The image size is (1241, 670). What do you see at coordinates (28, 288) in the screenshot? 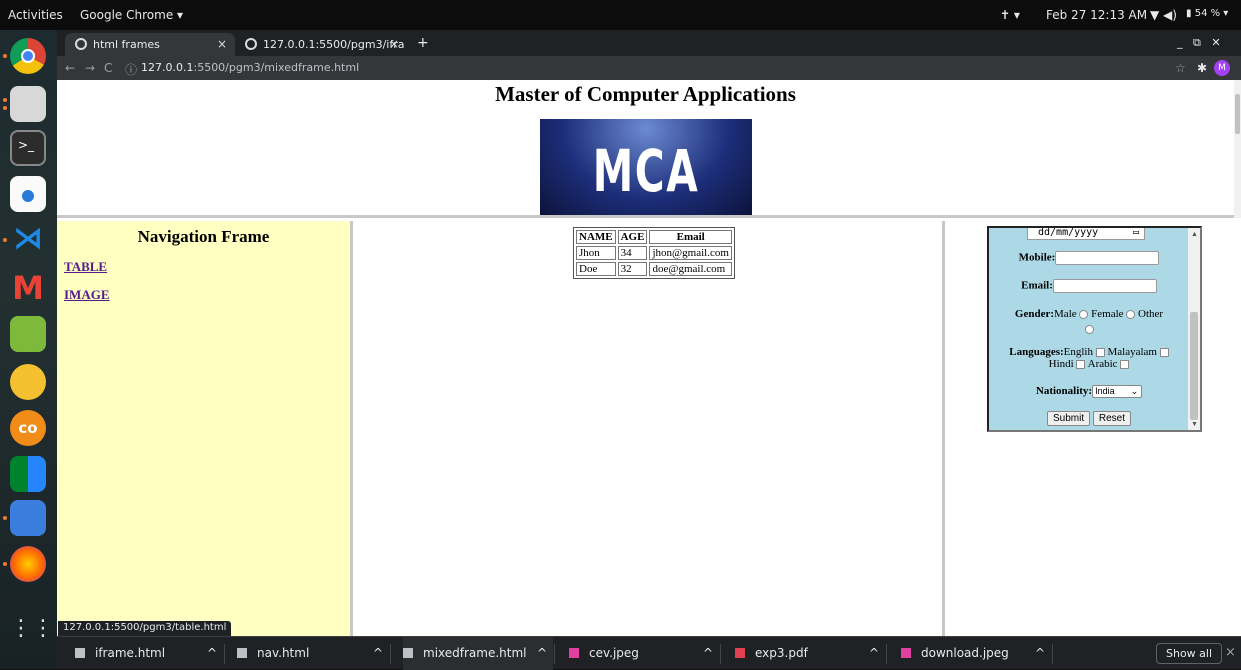
I see `gmail-icon: M` at bounding box center [28, 288].